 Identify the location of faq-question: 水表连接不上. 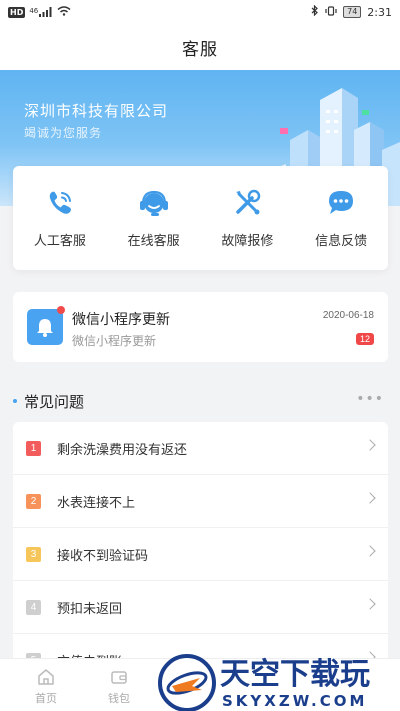
(96, 503).